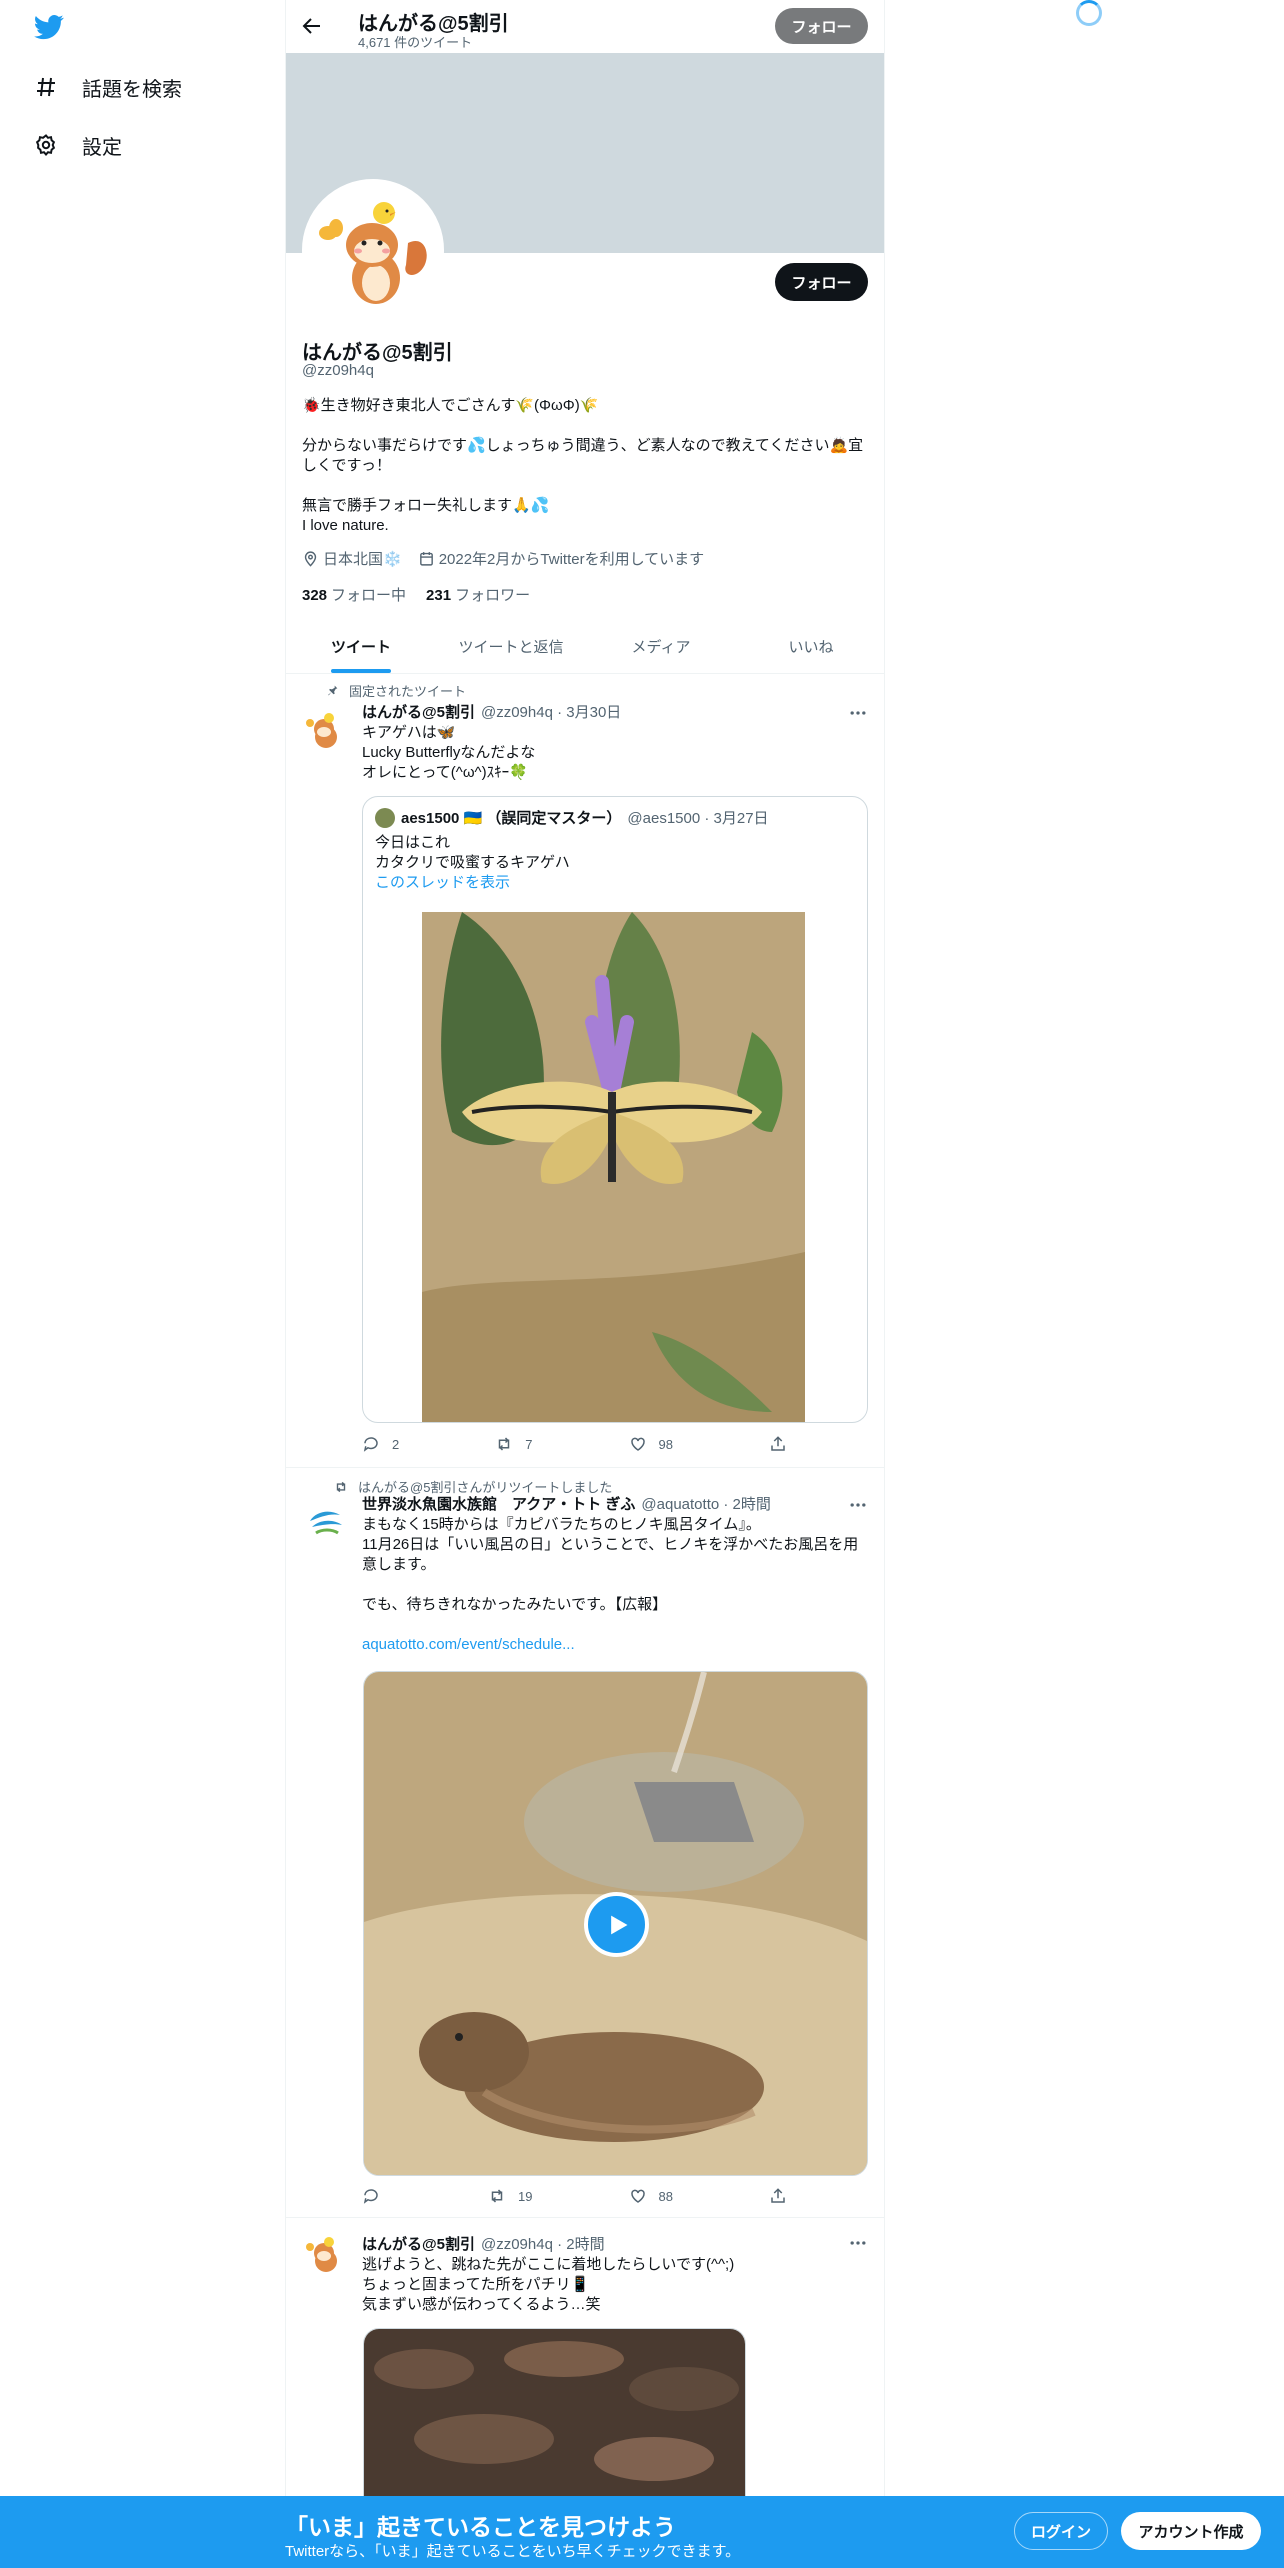 The height and width of the screenshot is (2568, 1284). Describe the element at coordinates (1061, 2531) in the screenshot. I see `login-button: ログイン` at that location.